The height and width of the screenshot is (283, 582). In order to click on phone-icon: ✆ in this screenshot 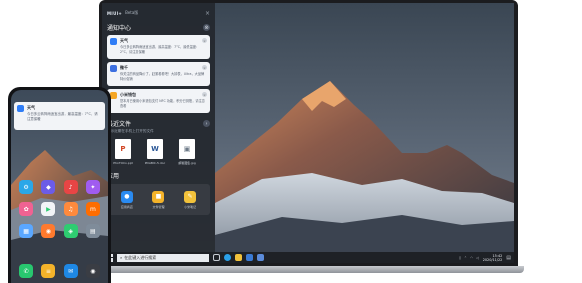, I will do `click(26, 271)`.